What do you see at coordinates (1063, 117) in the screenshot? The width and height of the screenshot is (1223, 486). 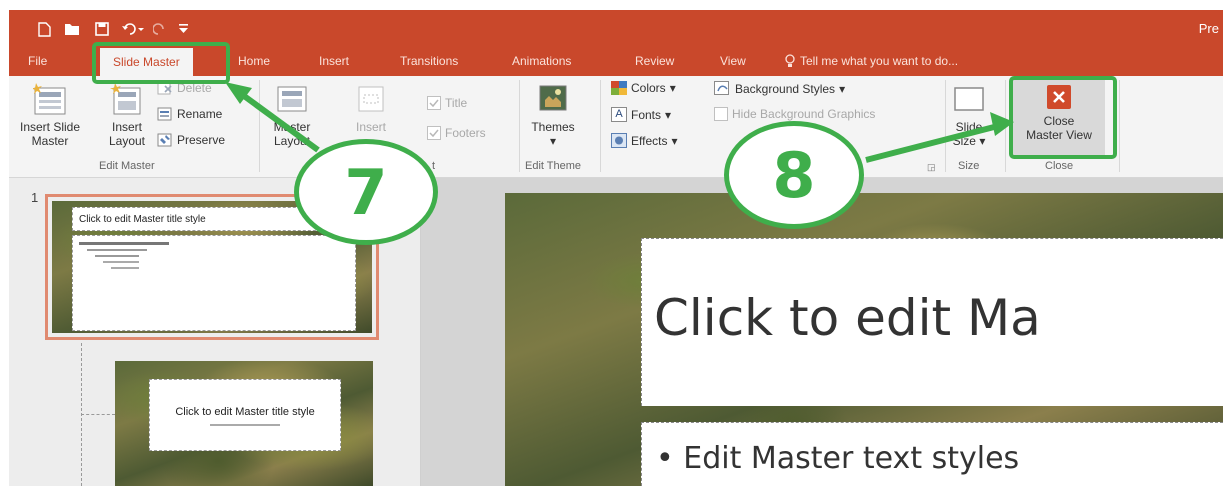 I see `close-master-view-highlight` at bounding box center [1063, 117].